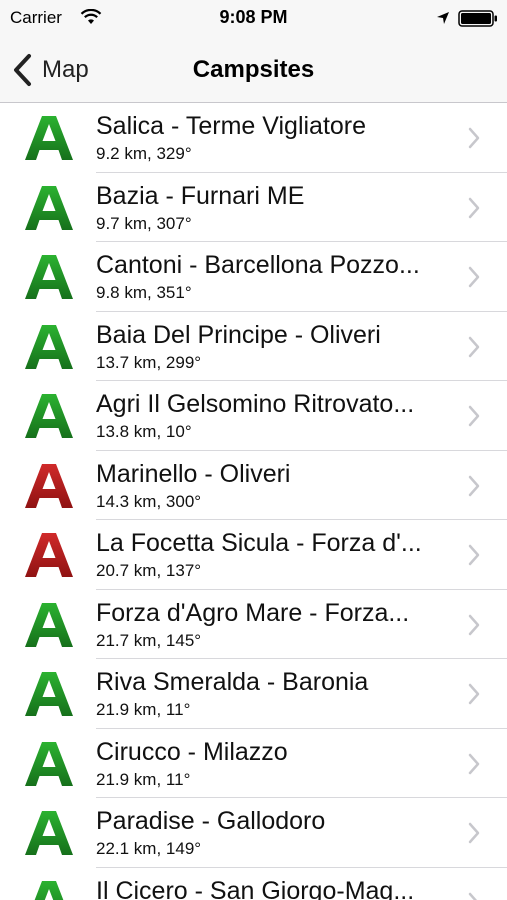 The image size is (507, 900). I want to click on campsite-name: Bazia - Furnari ME, so click(200, 195).